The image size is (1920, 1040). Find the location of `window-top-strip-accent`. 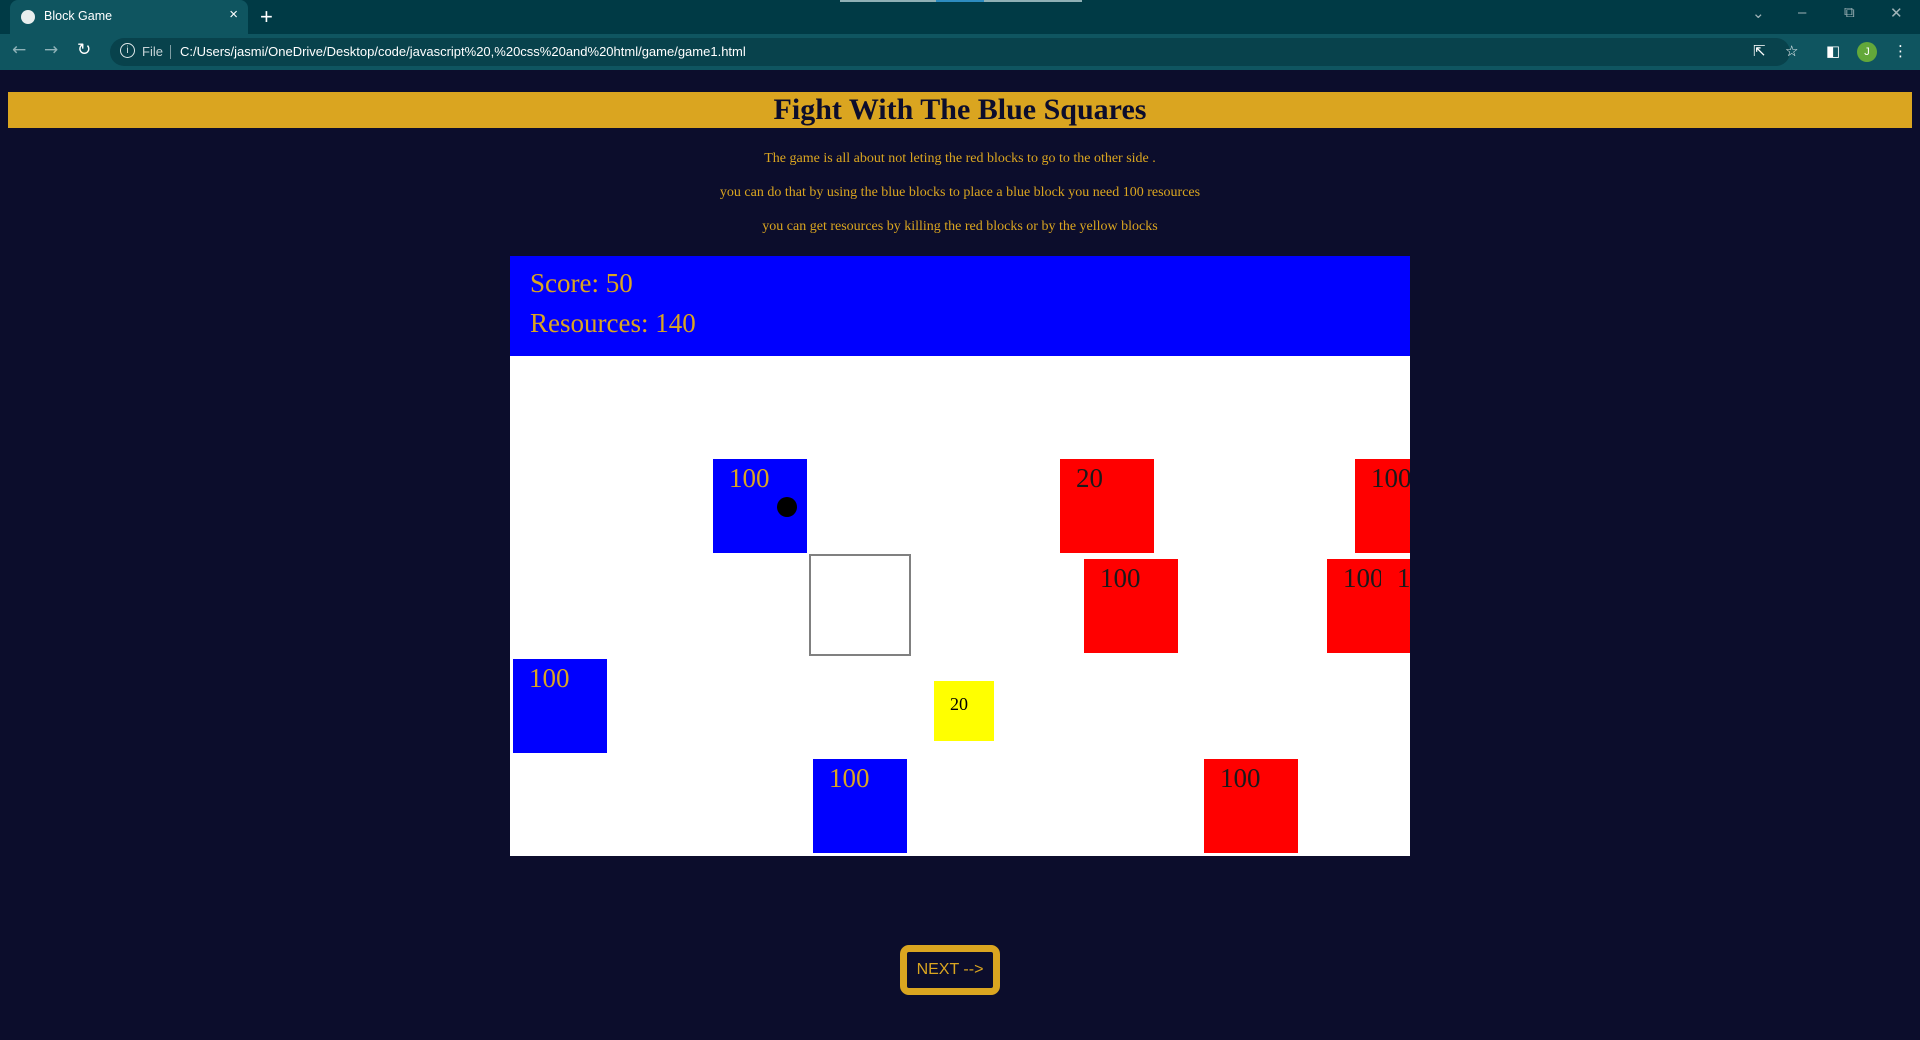

window-top-strip-accent is located at coordinates (960, 1).